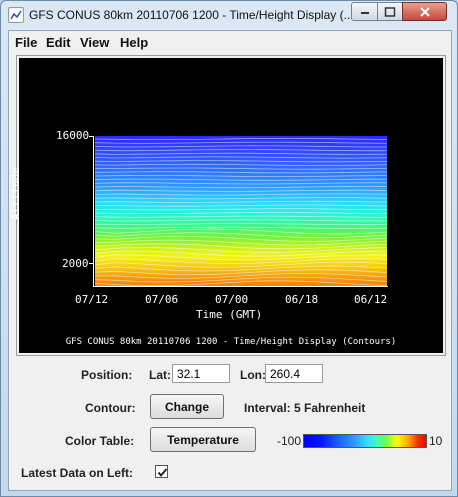  What do you see at coordinates (100, 441) in the screenshot?
I see `color-table-label: Color Table:` at bounding box center [100, 441].